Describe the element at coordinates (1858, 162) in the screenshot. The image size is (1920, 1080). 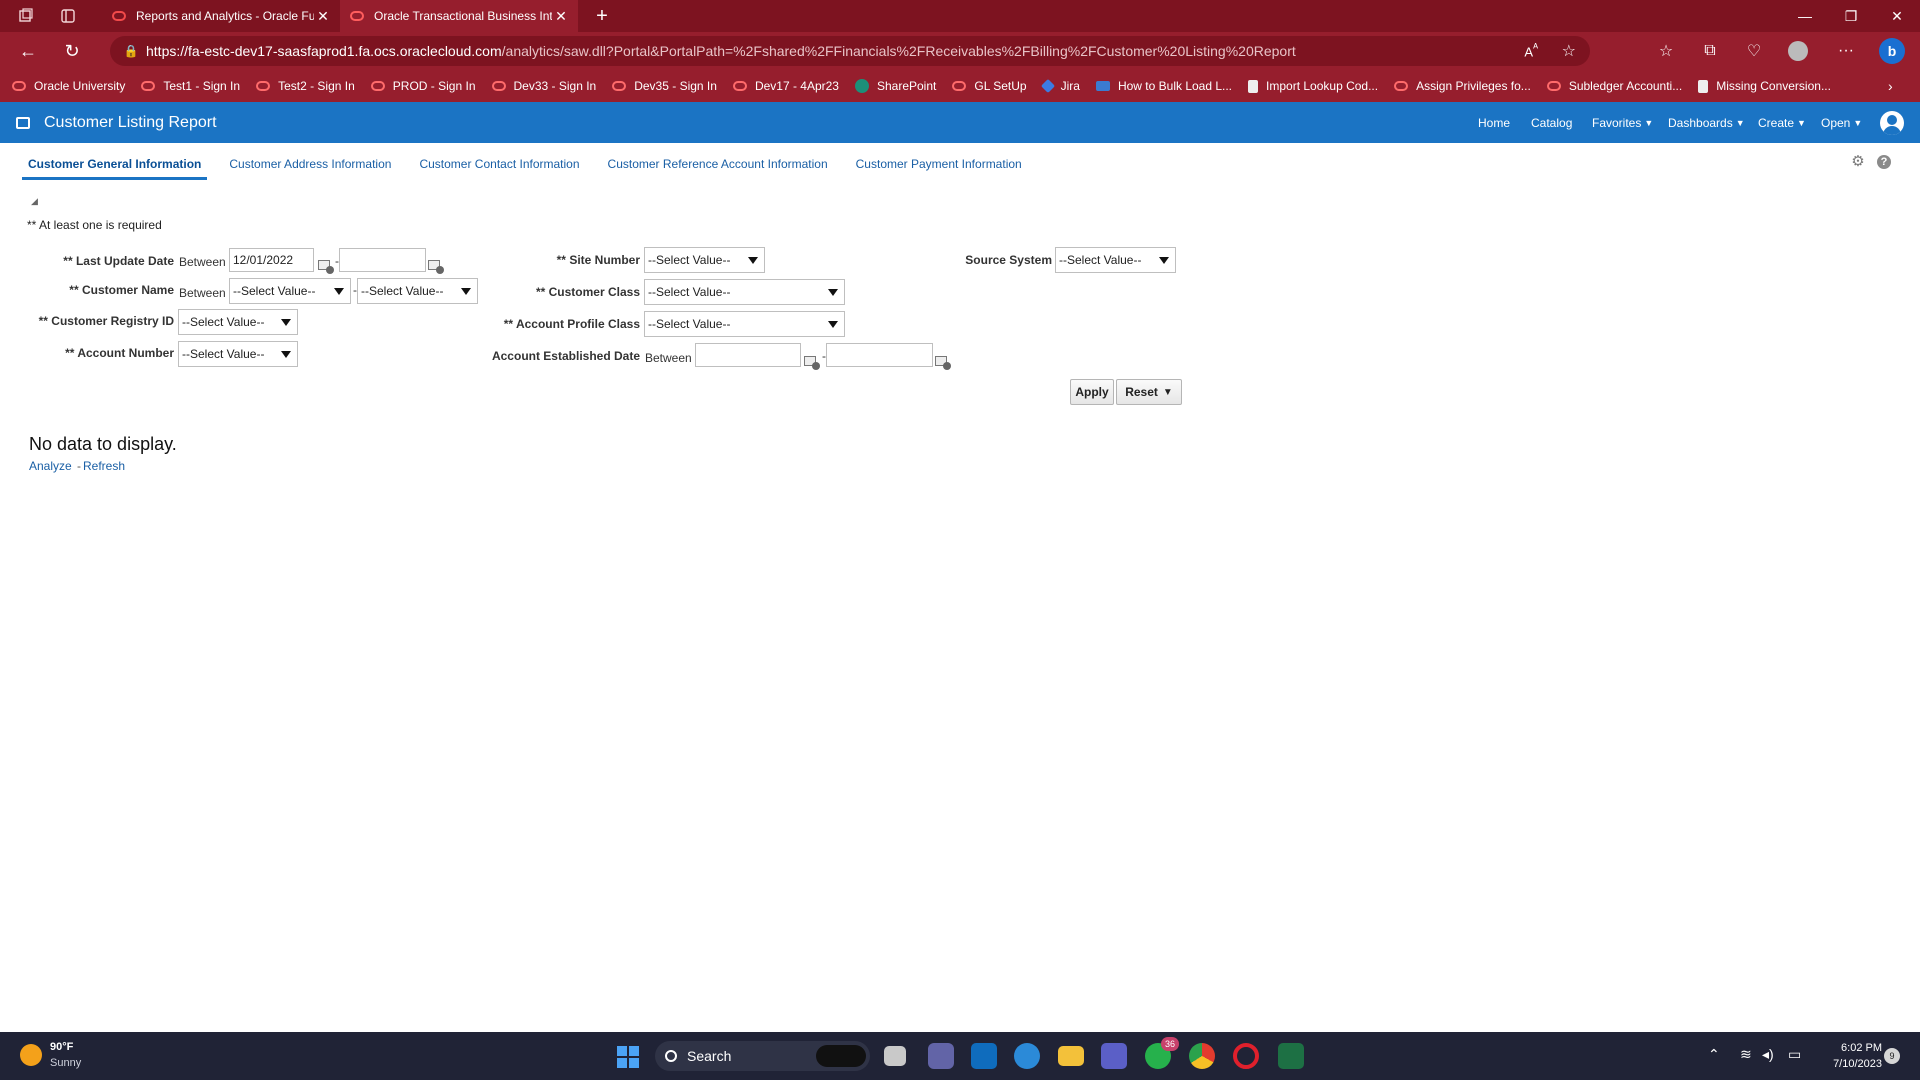
I see `gear-icon: ⚙` at that location.